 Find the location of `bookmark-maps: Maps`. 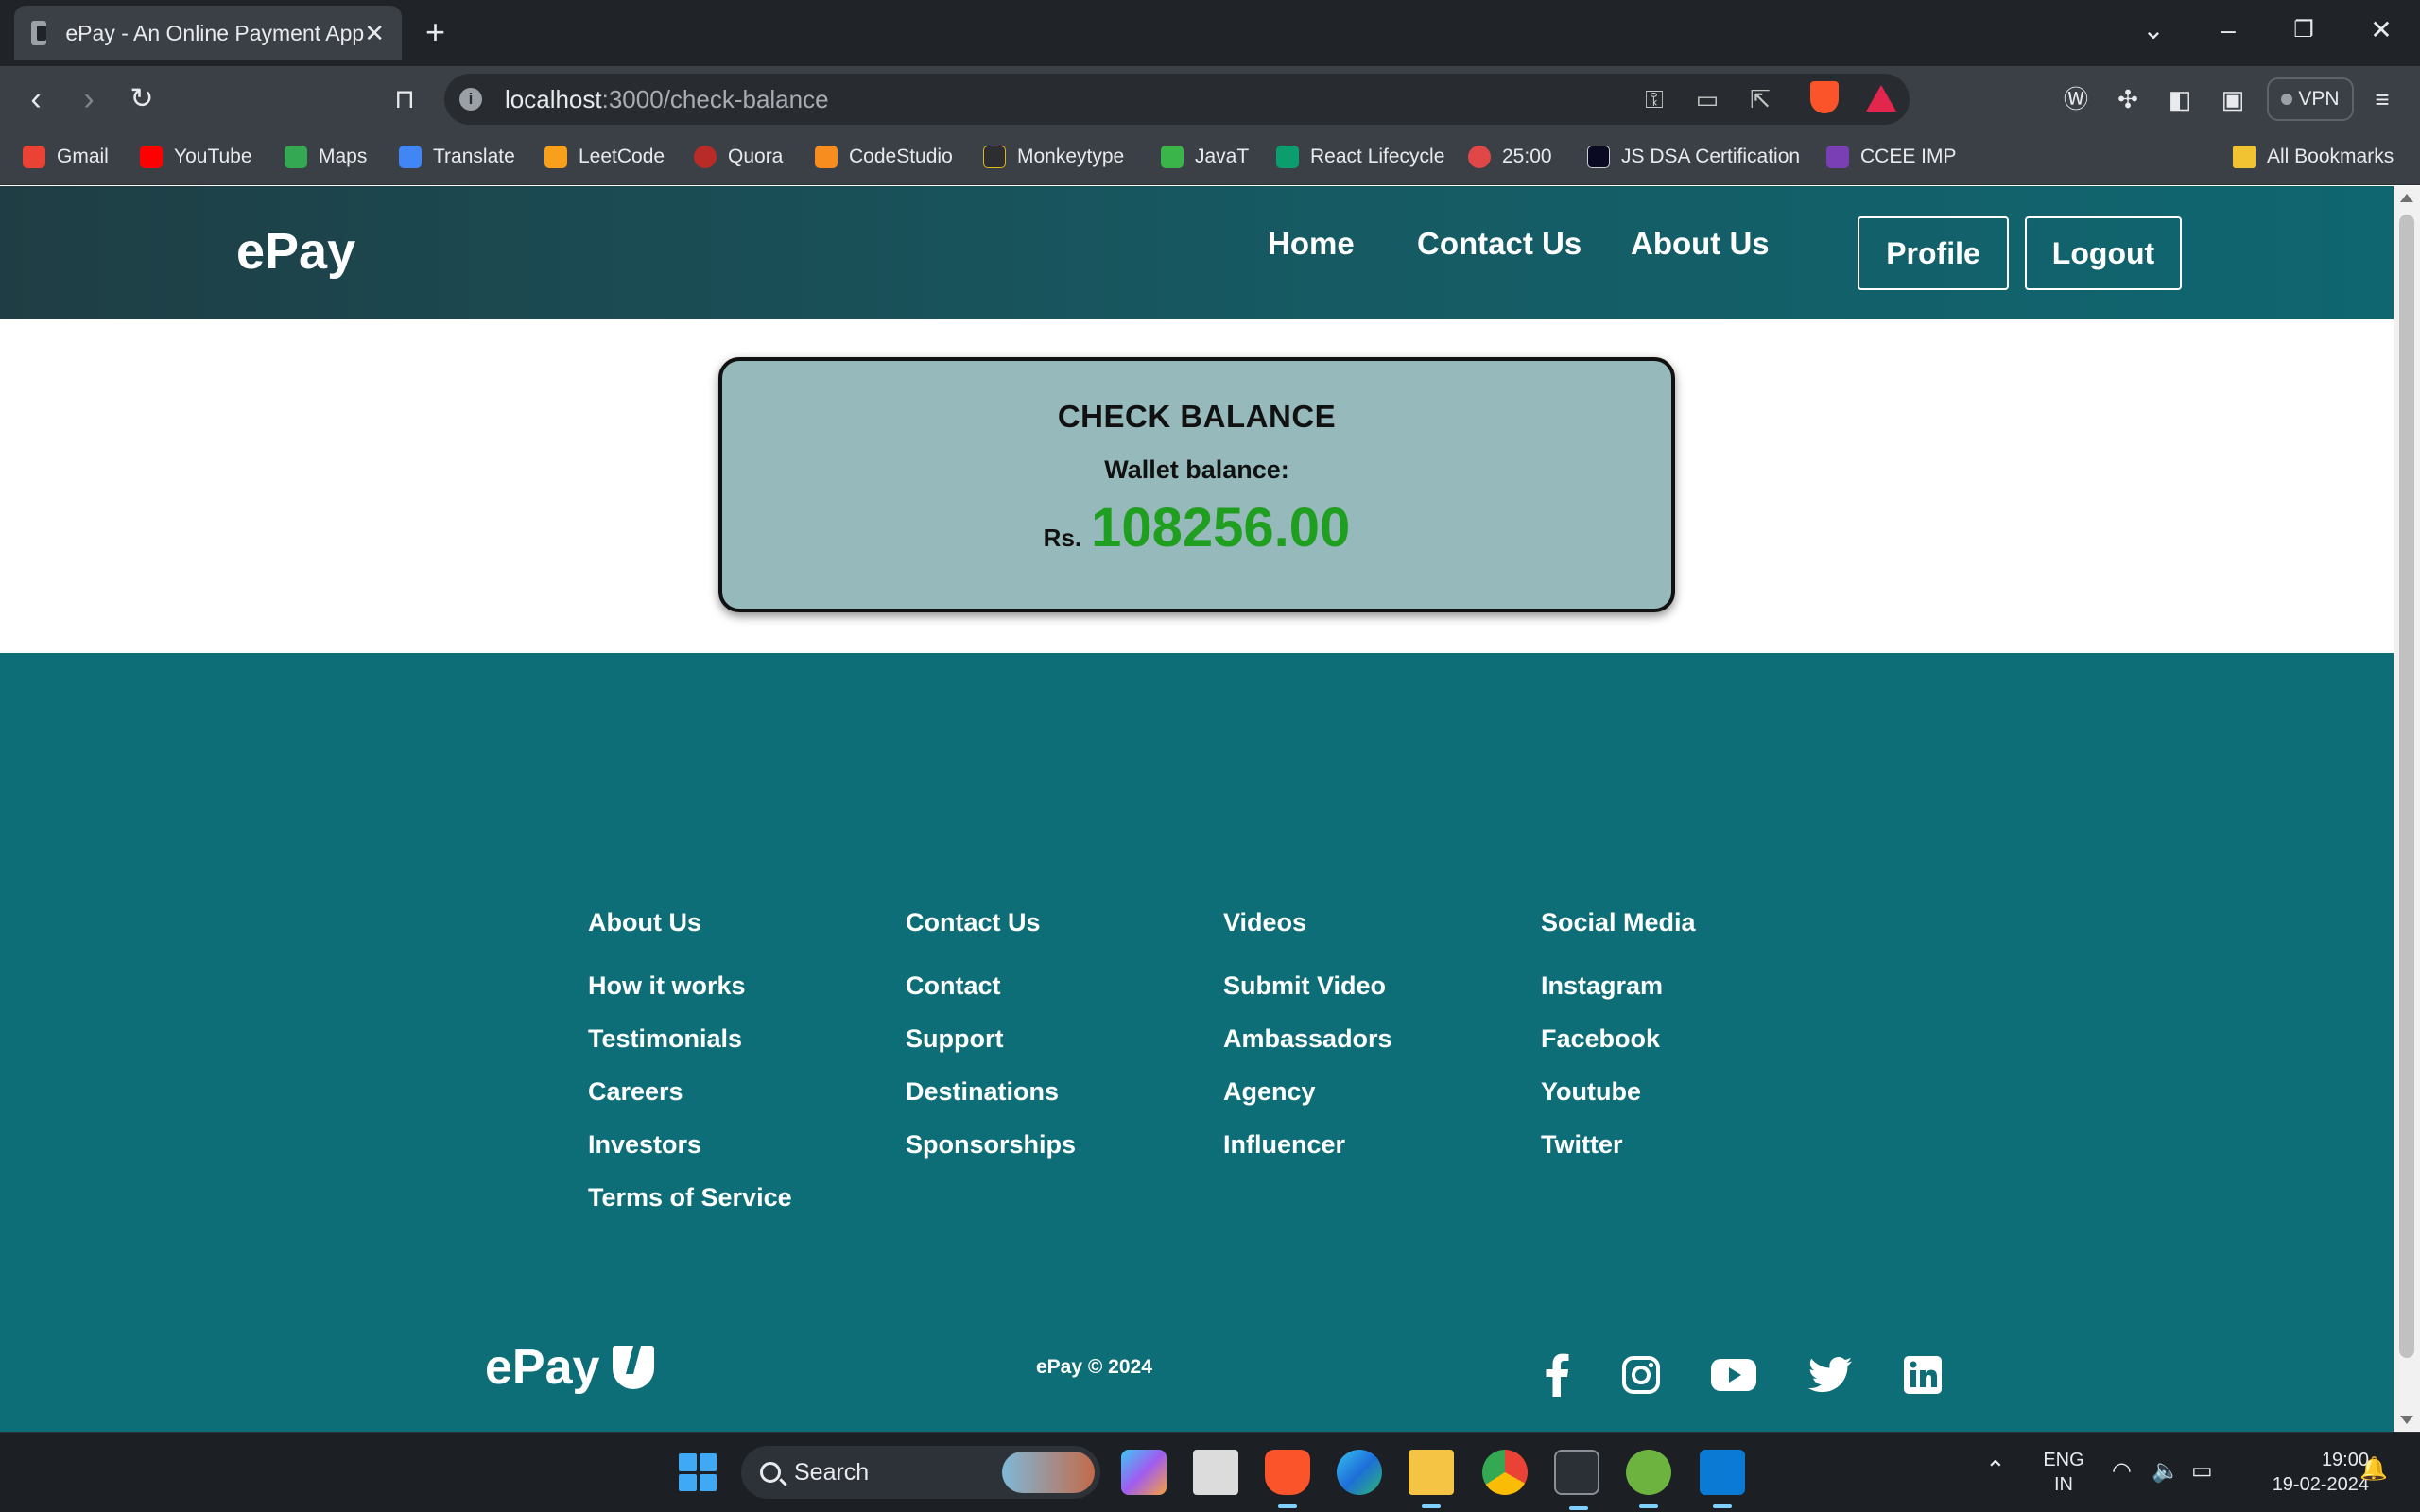

bookmark-maps: Maps is located at coordinates (326, 157).